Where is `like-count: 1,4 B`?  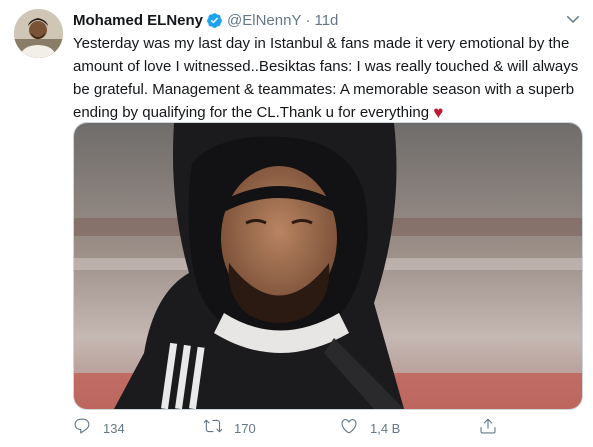
like-count: 1,4 B is located at coordinates (385, 428).